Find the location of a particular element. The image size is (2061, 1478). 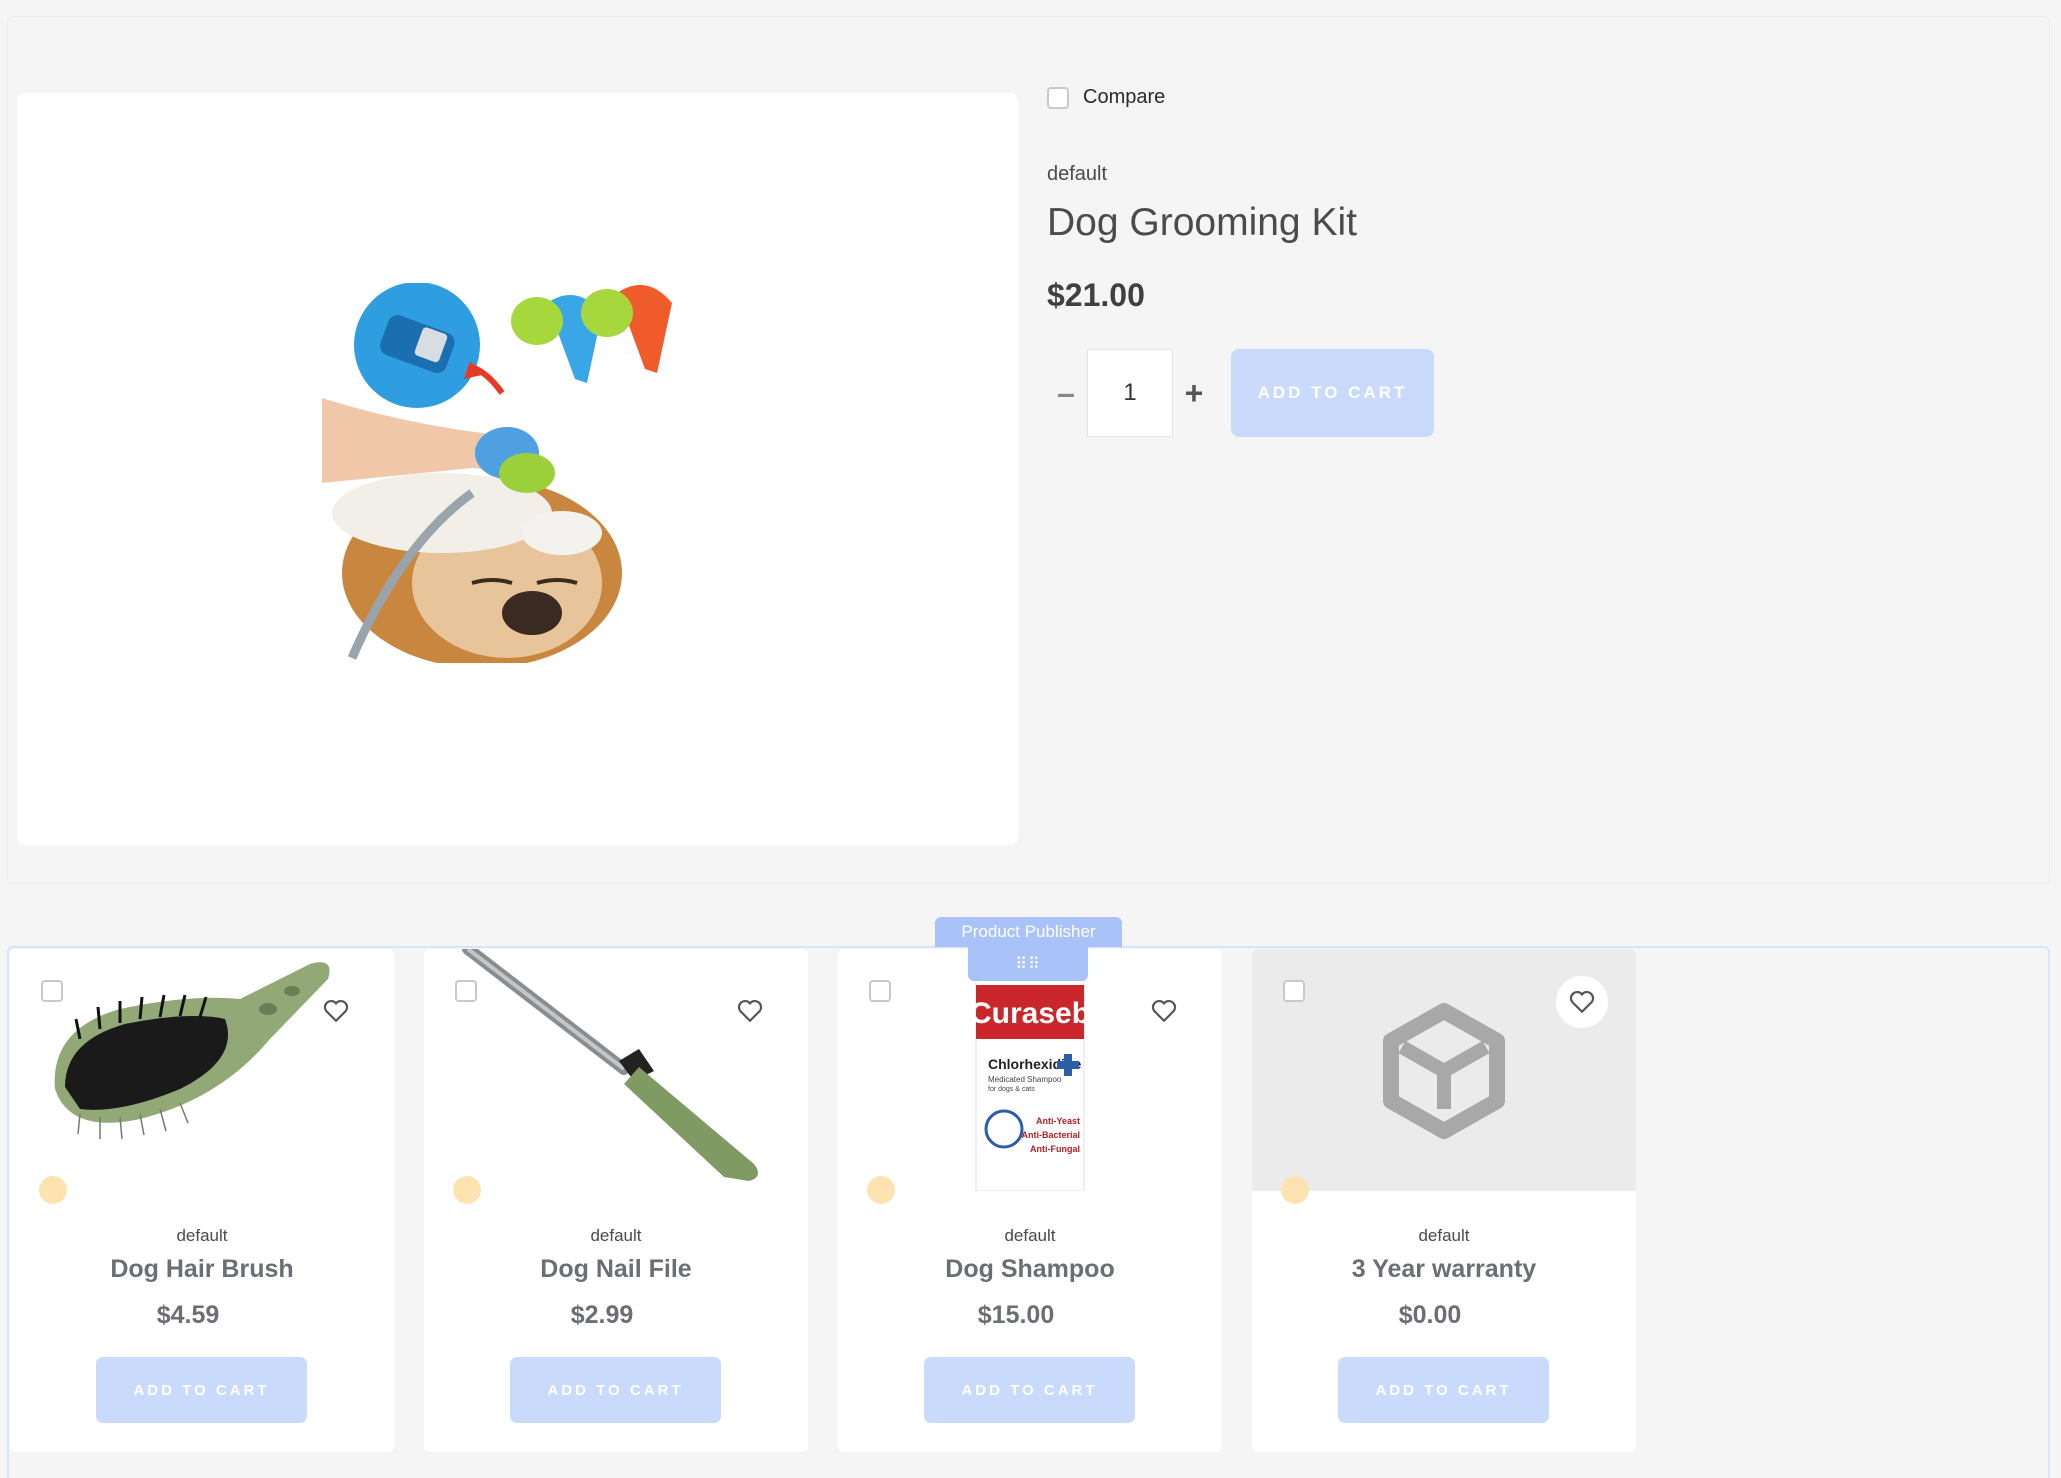

shampoo-line-3: for dogs & cats is located at coordinates (1011, 1089).